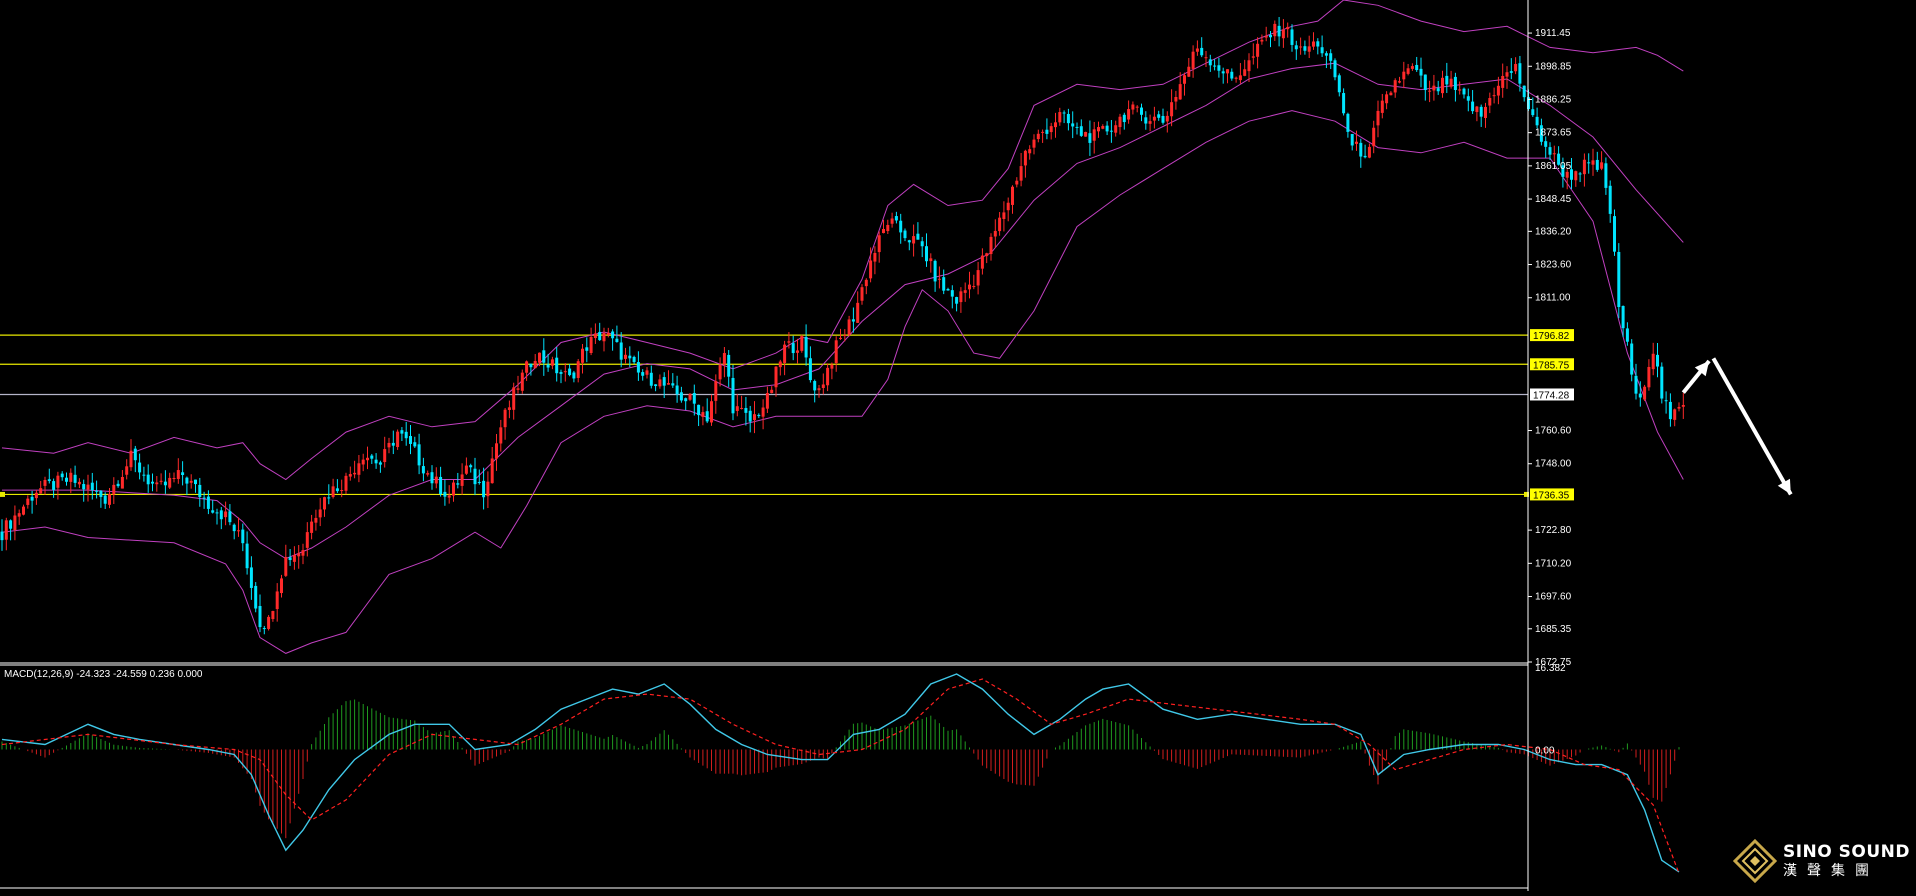 The width and height of the screenshot is (1916, 896). Describe the element at coordinates (1551, 336) in the screenshot. I see `level-tag-label: 1796.82` at that location.